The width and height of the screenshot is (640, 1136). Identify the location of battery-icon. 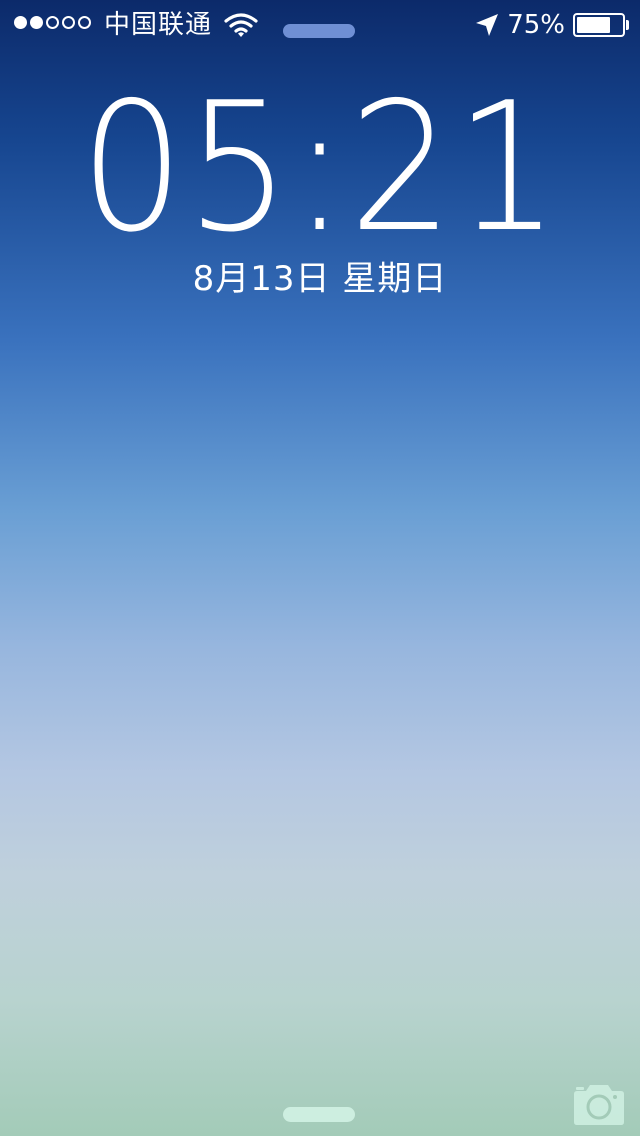
(599, 25).